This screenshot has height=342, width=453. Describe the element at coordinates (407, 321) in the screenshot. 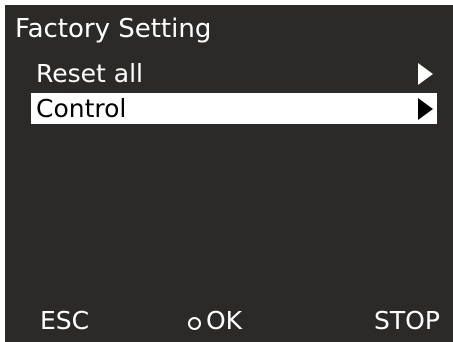

I see `stop-softkey: STOP` at that location.